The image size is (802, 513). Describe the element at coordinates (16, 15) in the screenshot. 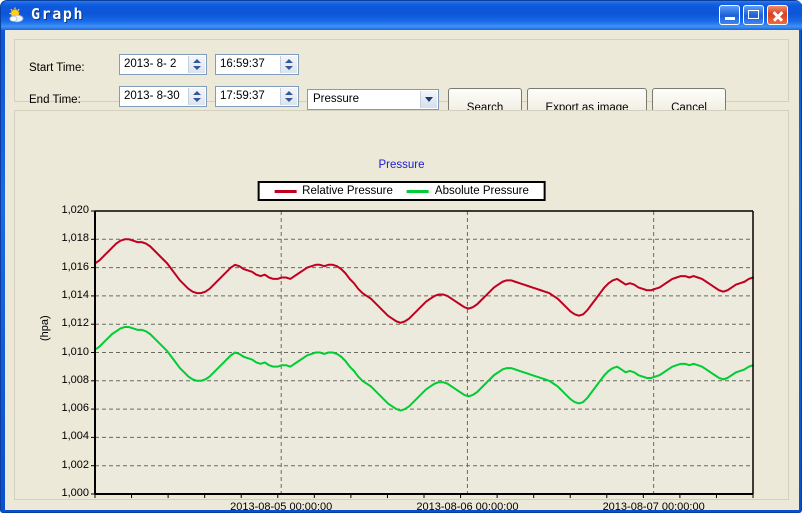

I see `weather-sun-icon` at that location.